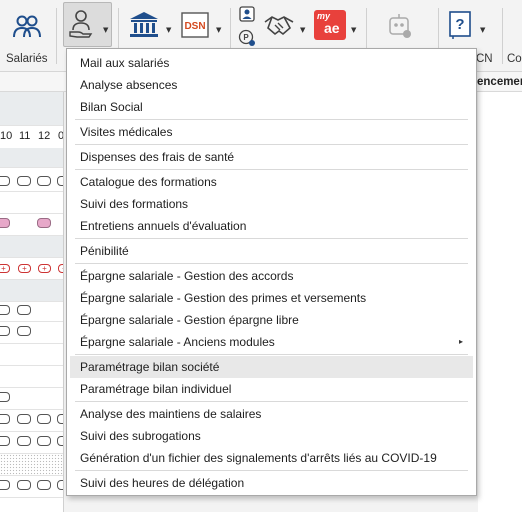  Describe the element at coordinates (271, 85) in the screenshot. I see `menu-item-analyse-absences: Analyse absences` at that location.